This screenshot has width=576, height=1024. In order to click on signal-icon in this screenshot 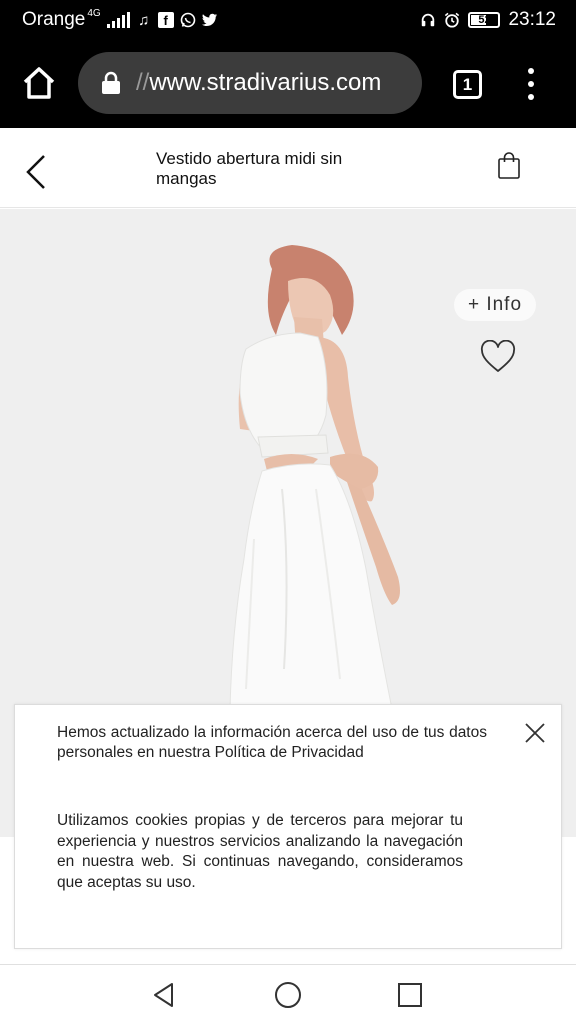, I will do `click(118, 20)`.